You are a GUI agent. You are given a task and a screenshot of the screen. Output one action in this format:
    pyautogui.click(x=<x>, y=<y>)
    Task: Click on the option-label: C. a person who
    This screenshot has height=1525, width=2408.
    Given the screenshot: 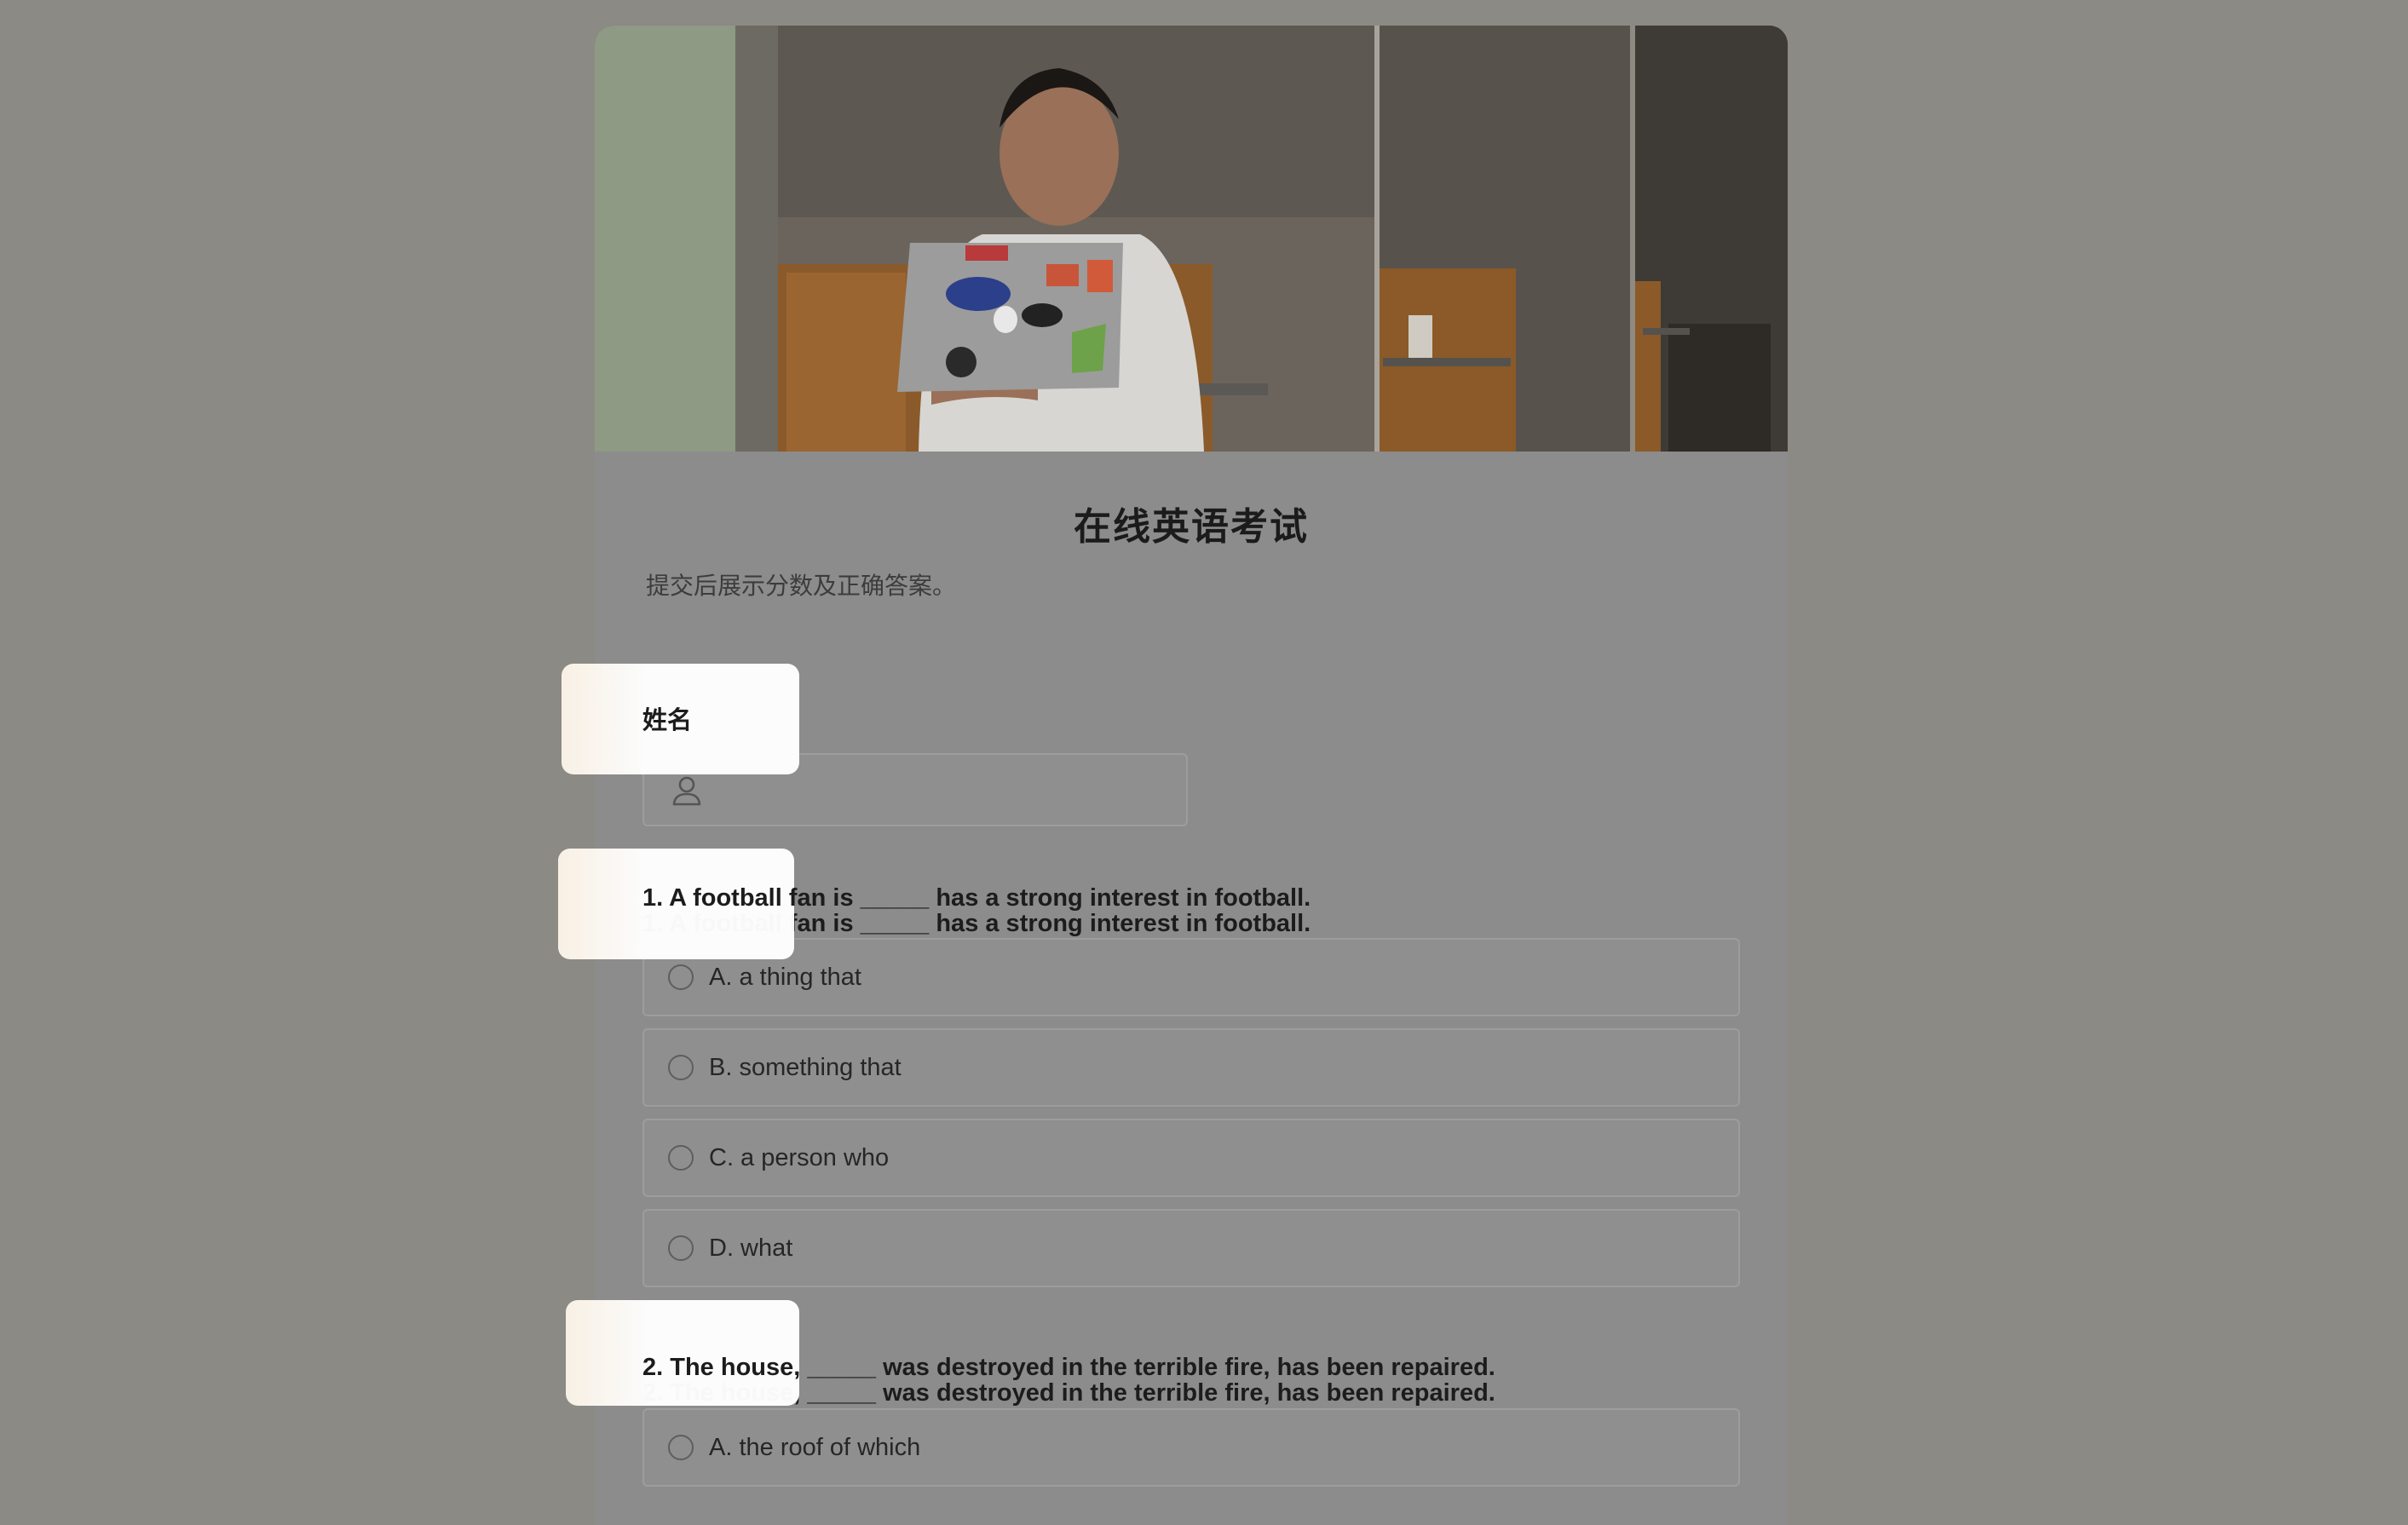 What is the action you would take?
    pyautogui.click(x=799, y=1158)
    